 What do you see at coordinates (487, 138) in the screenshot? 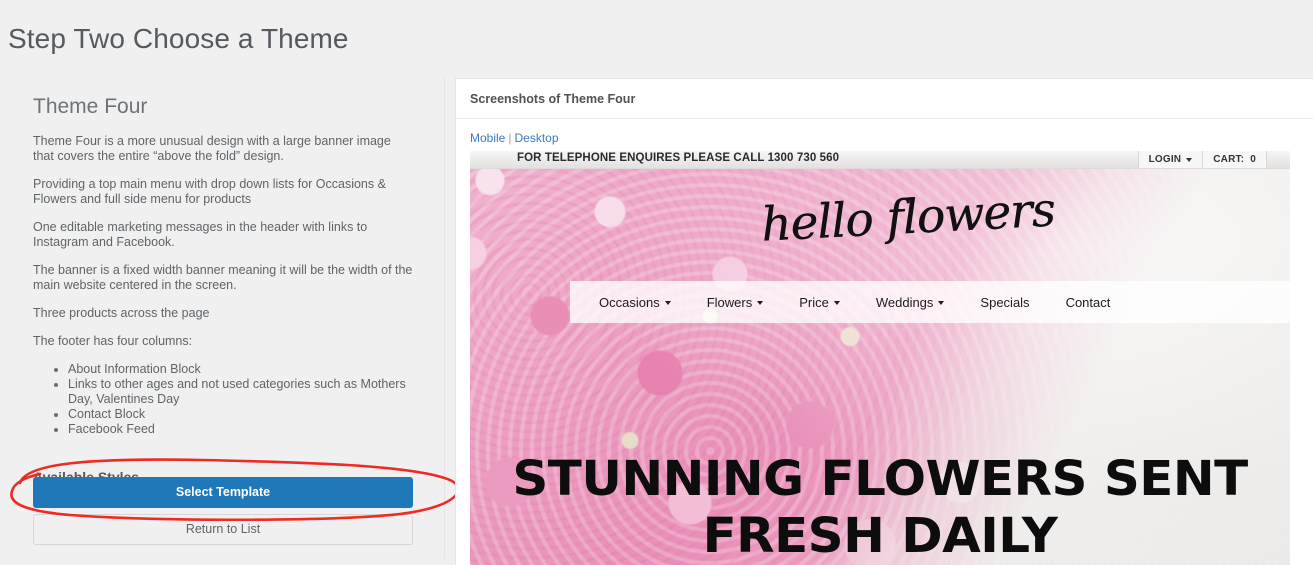
I see `mobile-view-link: Mobile` at bounding box center [487, 138].